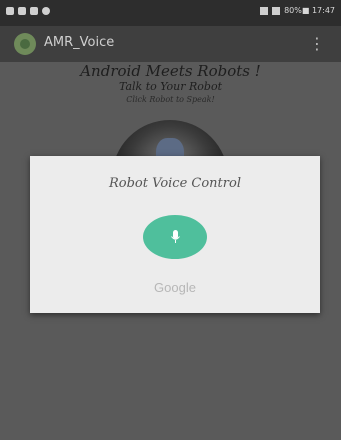 The height and width of the screenshot is (440, 341). What do you see at coordinates (170, 71) in the screenshot?
I see `page-heading: Android Meets Robots !` at bounding box center [170, 71].